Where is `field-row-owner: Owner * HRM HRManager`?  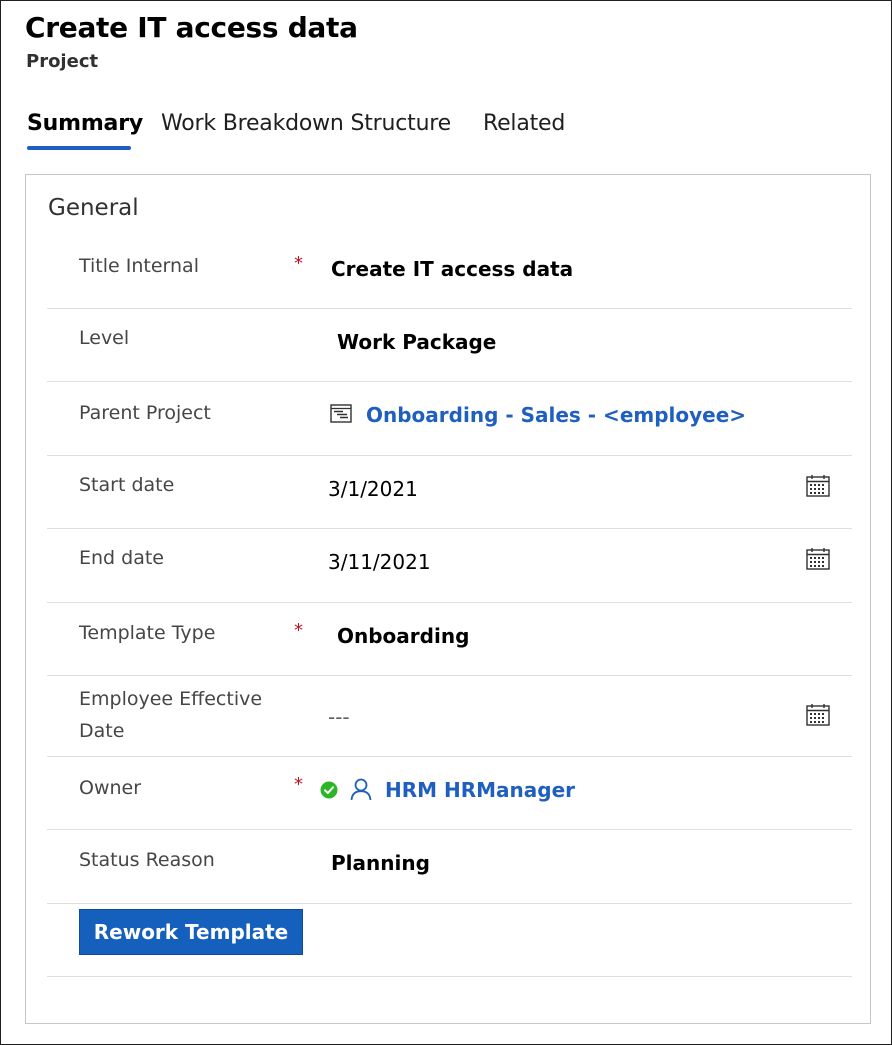 field-row-owner: Owner * HRM HRManager is located at coordinates (449, 793).